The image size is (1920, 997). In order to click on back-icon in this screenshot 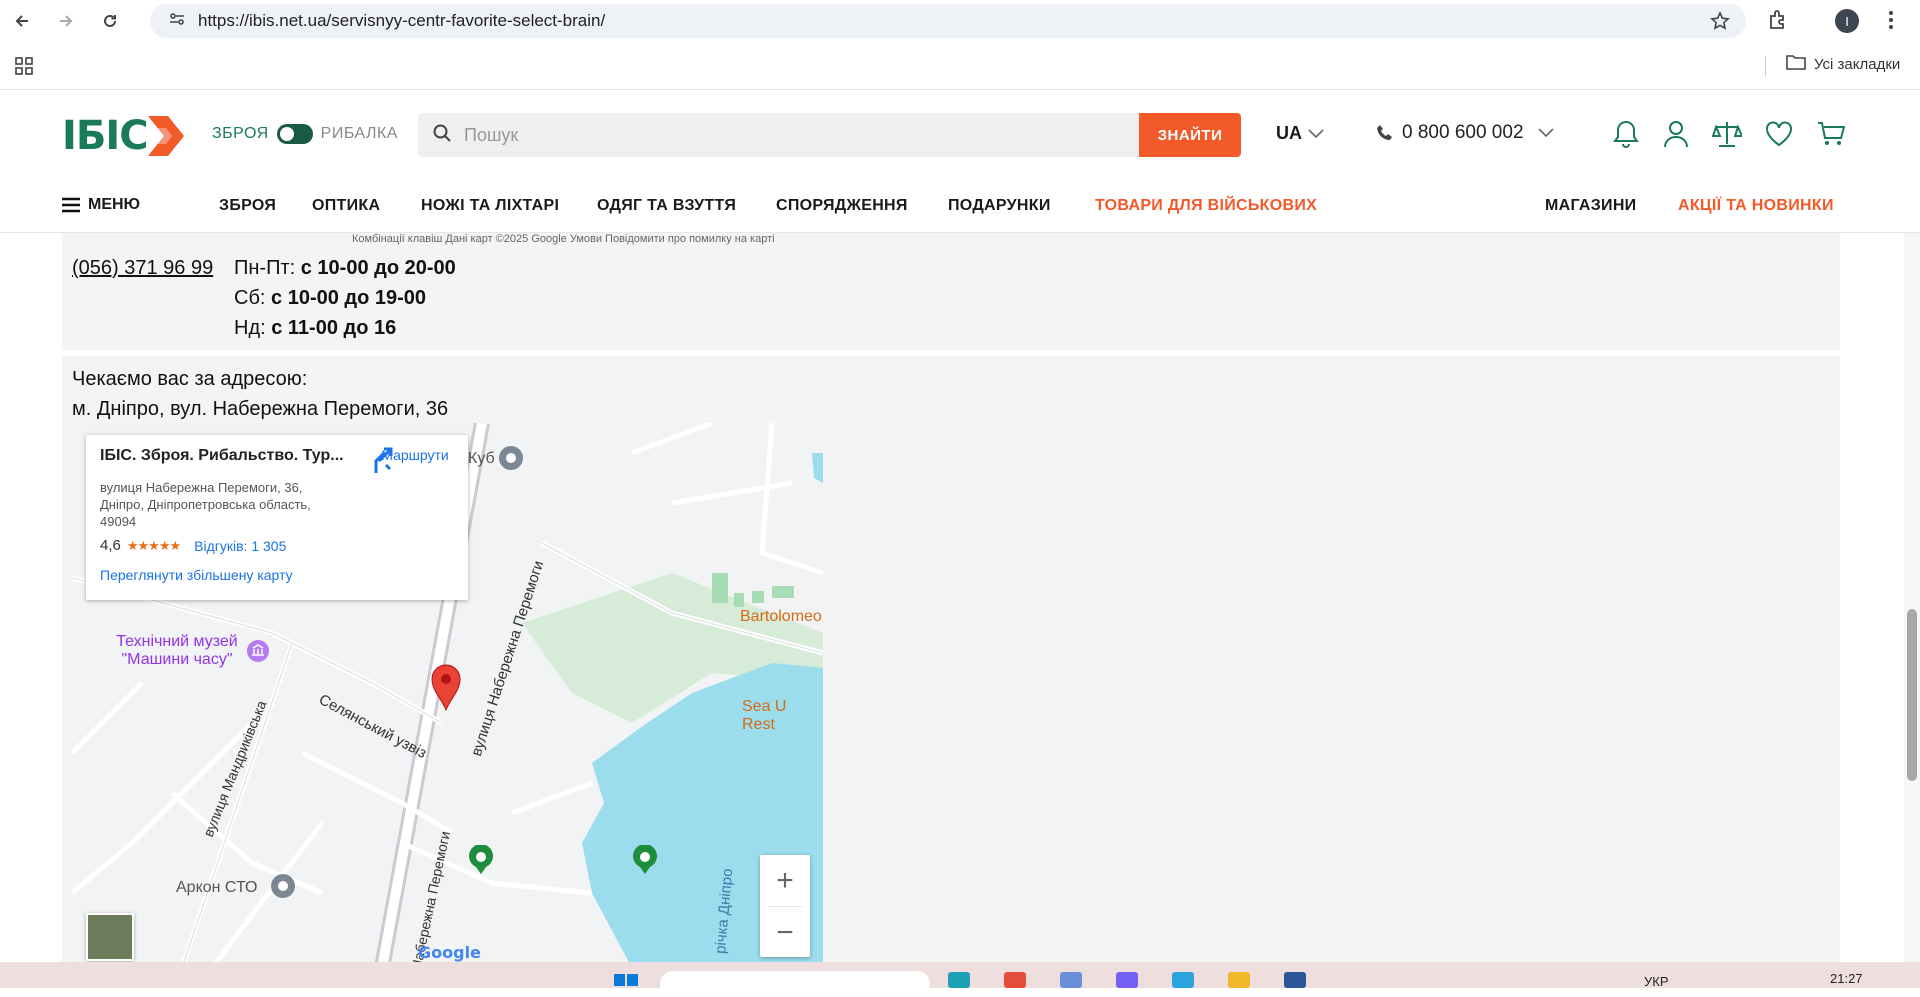, I will do `click(22, 21)`.